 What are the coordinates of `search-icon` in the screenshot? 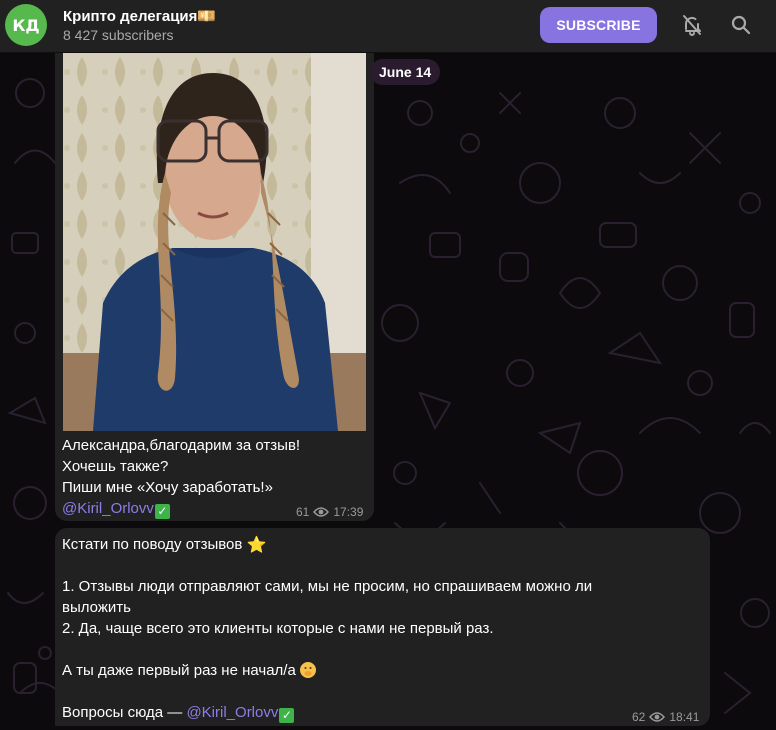 It's located at (741, 25).